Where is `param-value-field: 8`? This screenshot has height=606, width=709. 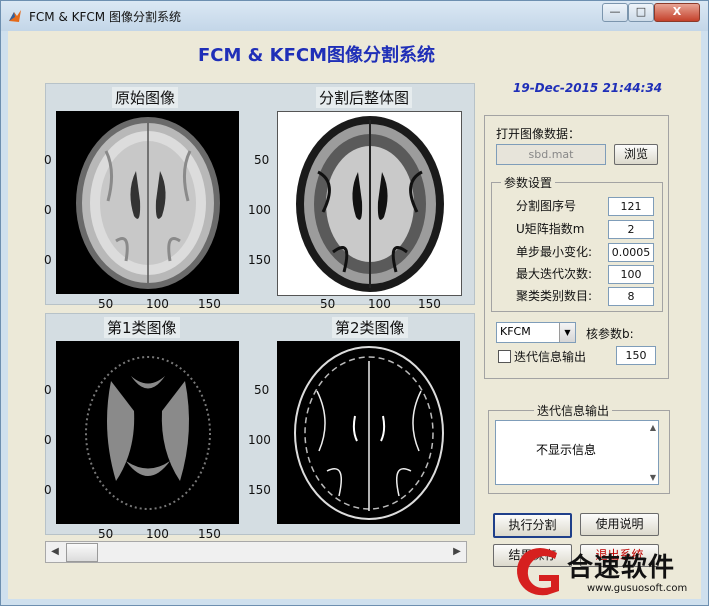
param-value-field: 8 is located at coordinates (631, 296).